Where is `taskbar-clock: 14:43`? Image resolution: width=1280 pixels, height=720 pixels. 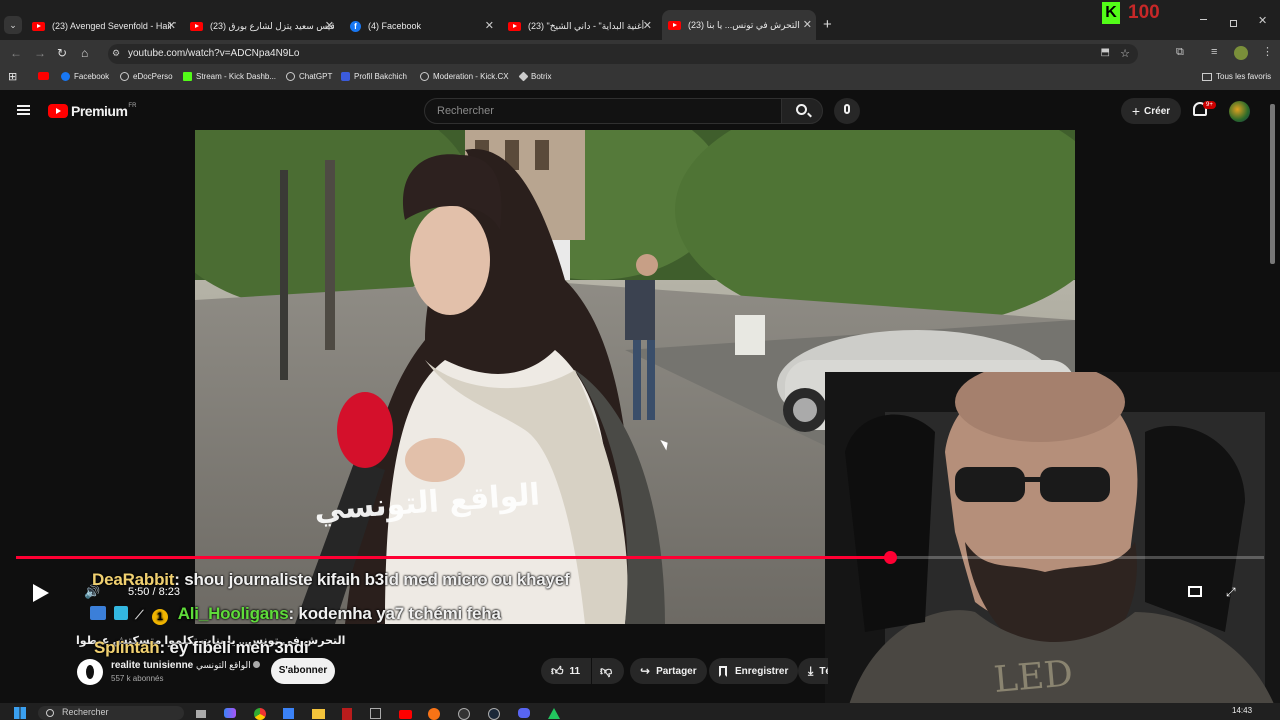 taskbar-clock: 14:43 is located at coordinates (1242, 710).